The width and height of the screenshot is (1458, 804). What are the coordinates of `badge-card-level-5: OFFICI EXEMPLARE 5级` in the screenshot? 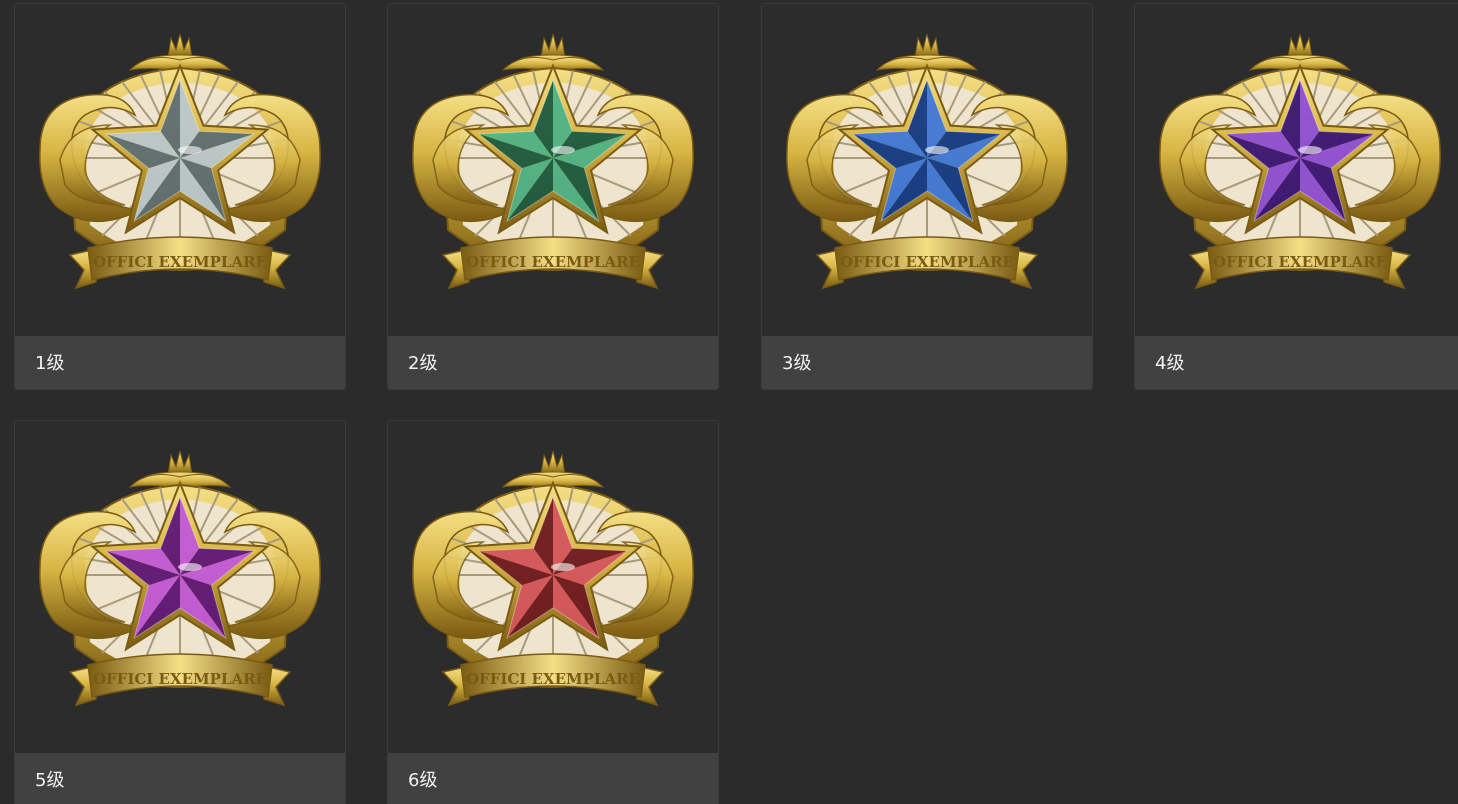 It's located at (180, 612).